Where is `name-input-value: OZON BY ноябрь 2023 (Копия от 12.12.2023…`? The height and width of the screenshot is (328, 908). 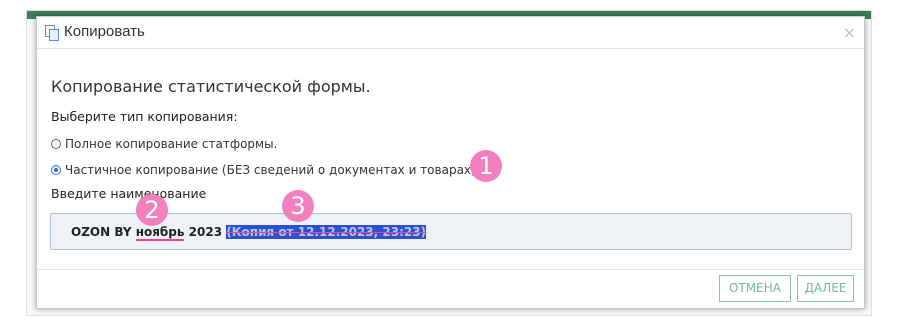
name-input-value: OZON BY ноябрь 2023 (Копия от 12.12.2023… is located at coordinates (249, 233).